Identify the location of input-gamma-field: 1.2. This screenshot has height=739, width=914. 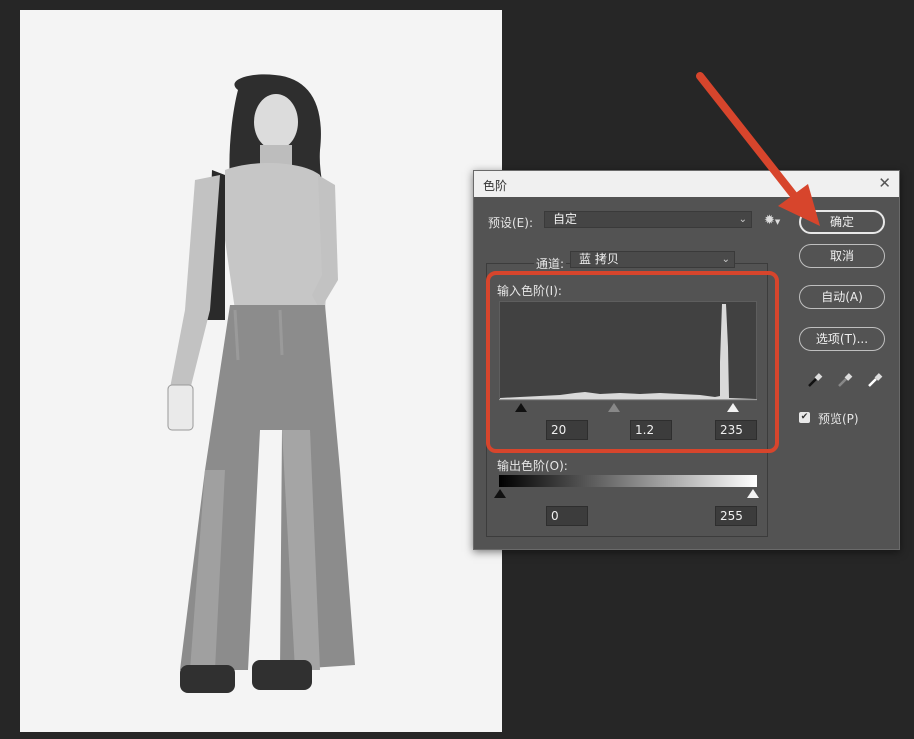
(651, 430).